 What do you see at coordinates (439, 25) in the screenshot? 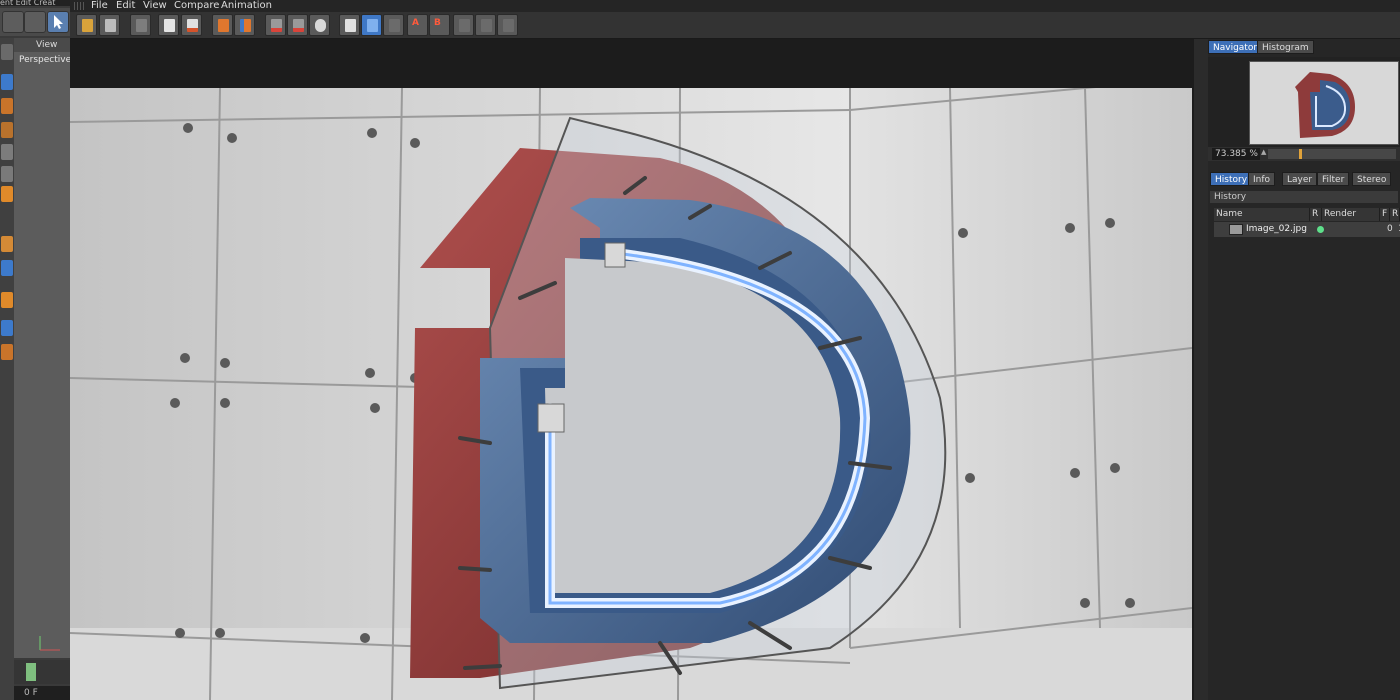
I see `set-b-button: B` at bounding box center [439, 25].